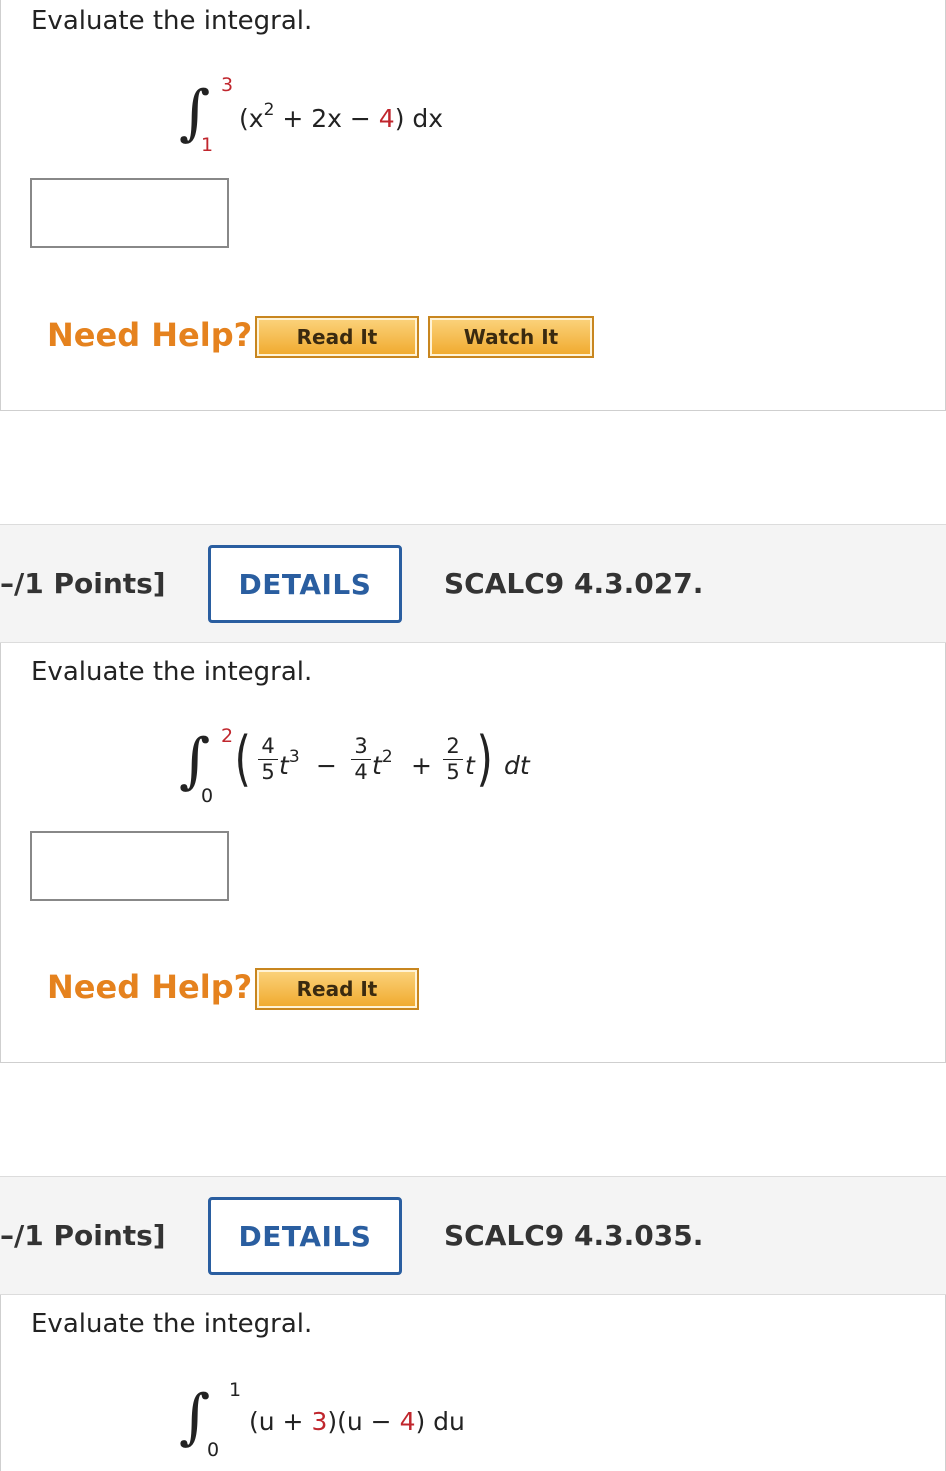 The height and width of the screenshot is (1471, 946). Describe the element at coordinates (268, 746) in the screenshot. I see `numerator: 4` at that location.